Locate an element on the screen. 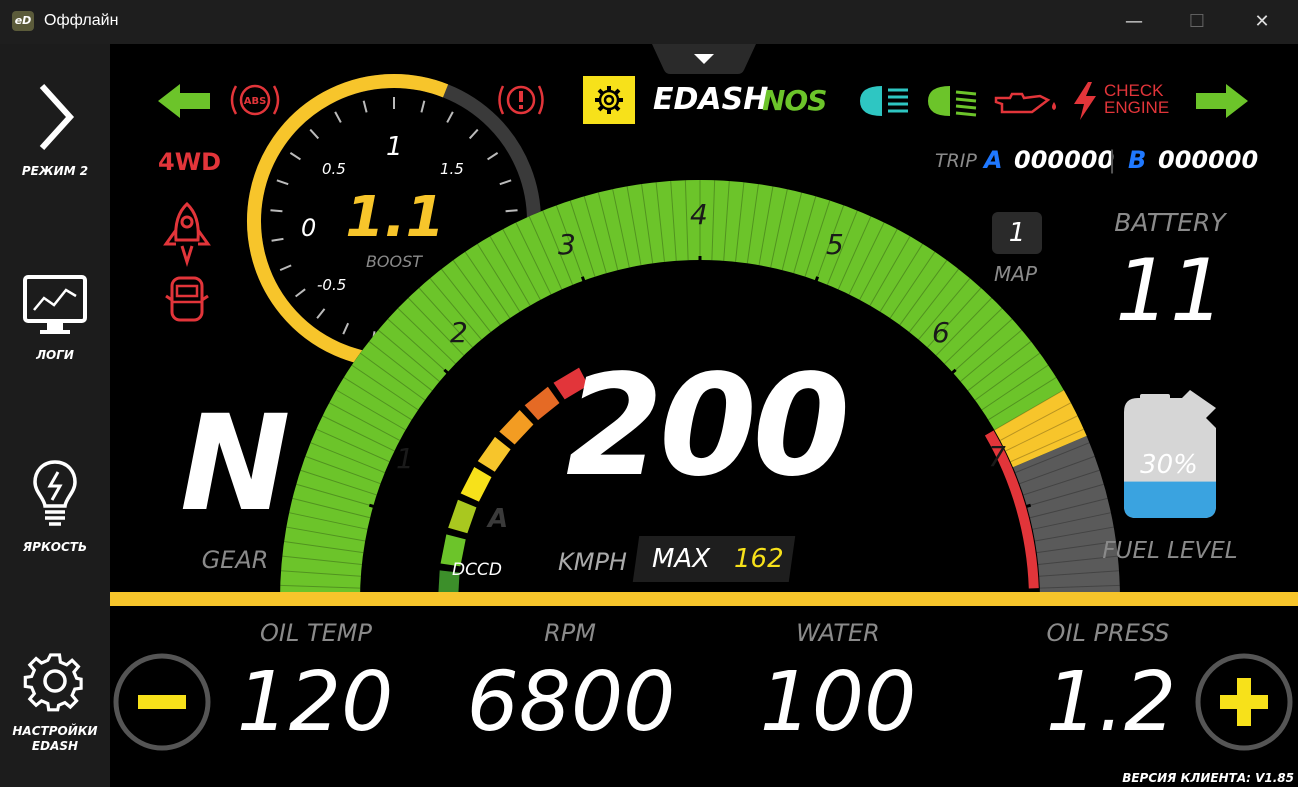  low-beam-icon is located at coordinates (952, 101).